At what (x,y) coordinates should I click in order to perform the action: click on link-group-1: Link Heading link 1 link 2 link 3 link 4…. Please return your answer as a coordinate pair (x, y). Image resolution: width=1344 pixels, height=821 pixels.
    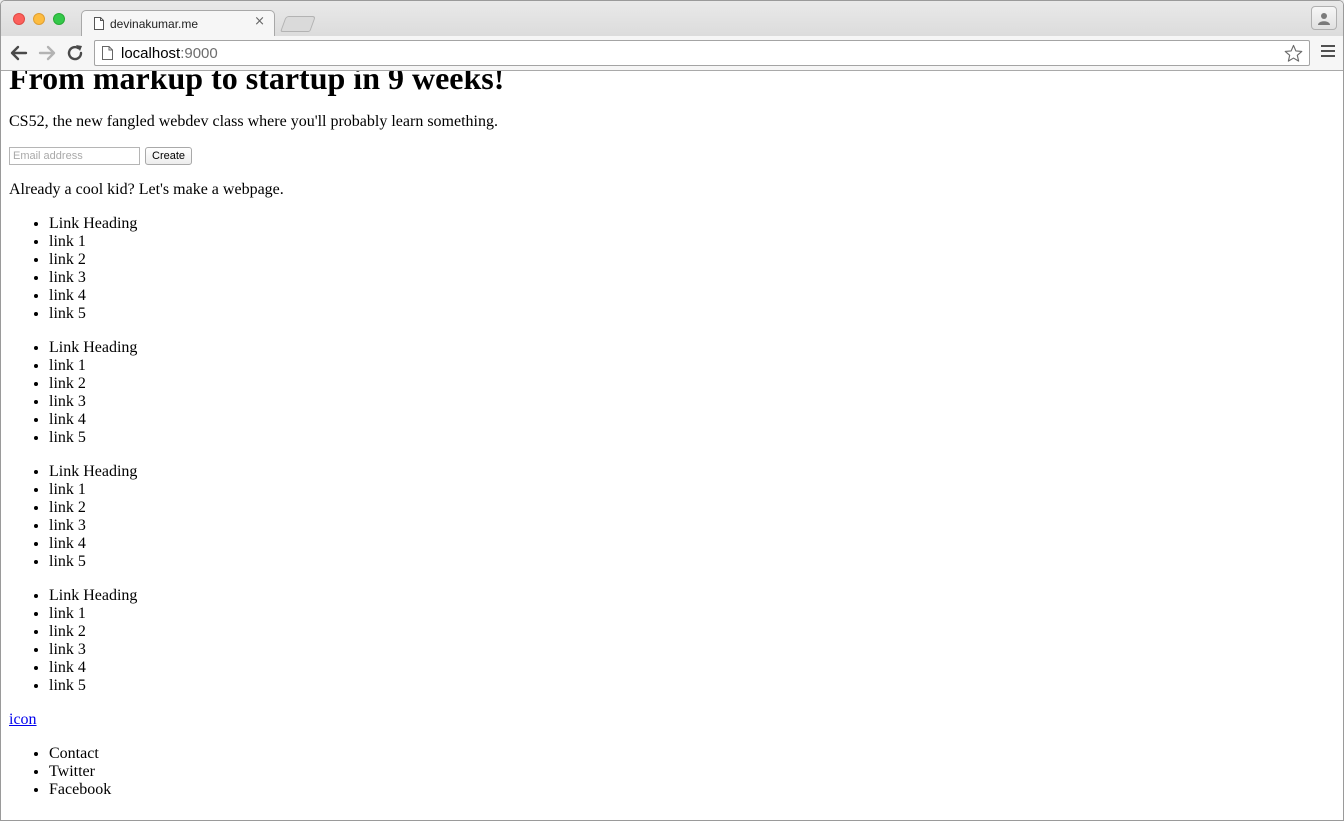
    Looking at the image, I should click on (676, 269).